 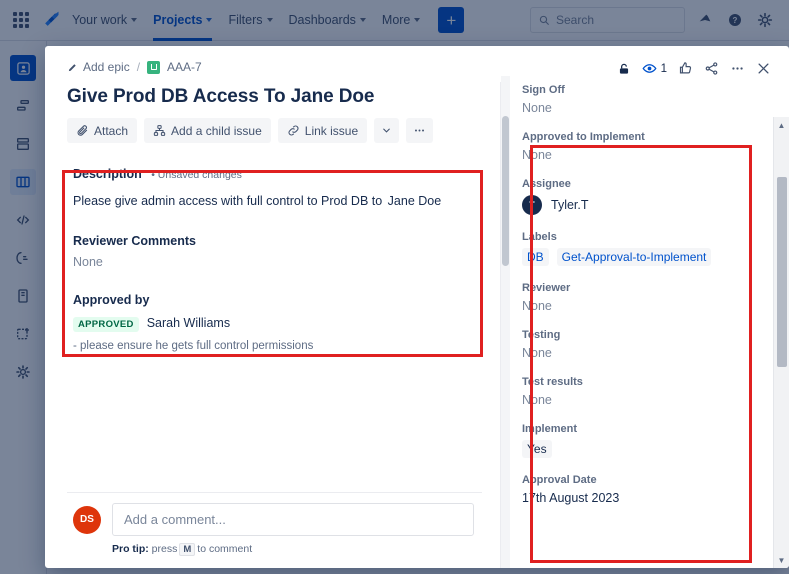 What do you see at coordinates (624, 69) in the screenshot?
I see `unlock-icon` at bounding box center [624, 69].